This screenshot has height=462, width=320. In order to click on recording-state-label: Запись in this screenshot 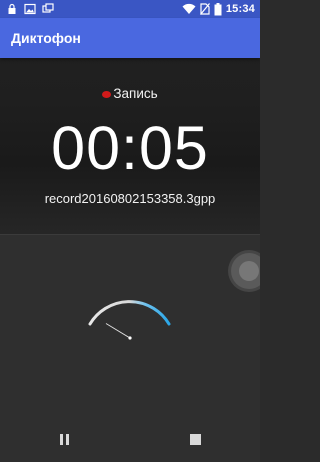, I will do `click(135, 93)`.